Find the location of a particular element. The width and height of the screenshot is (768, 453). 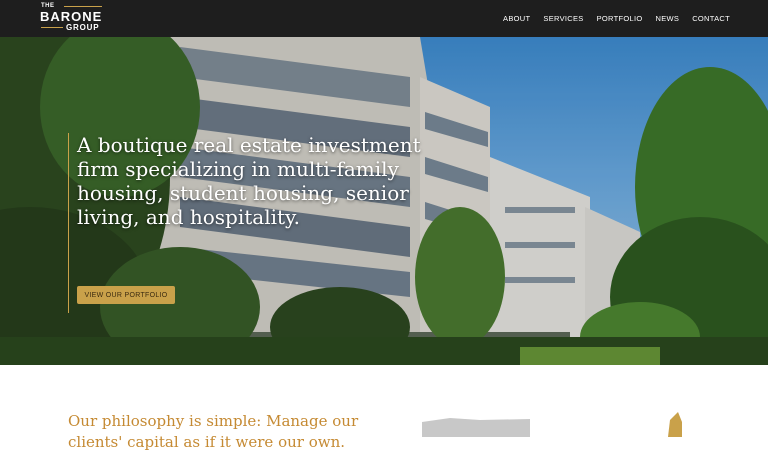

main-nav: ABOUT SERVICES PORTFOLIO NEWS CONTACT is located at coordinates (616, 18).